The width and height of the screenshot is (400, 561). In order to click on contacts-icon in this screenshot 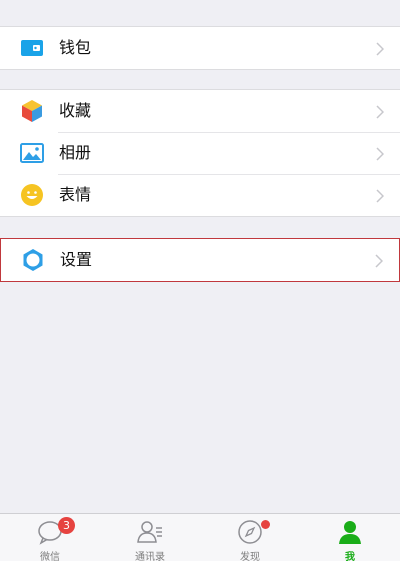, I will do `click(150, 532)`.